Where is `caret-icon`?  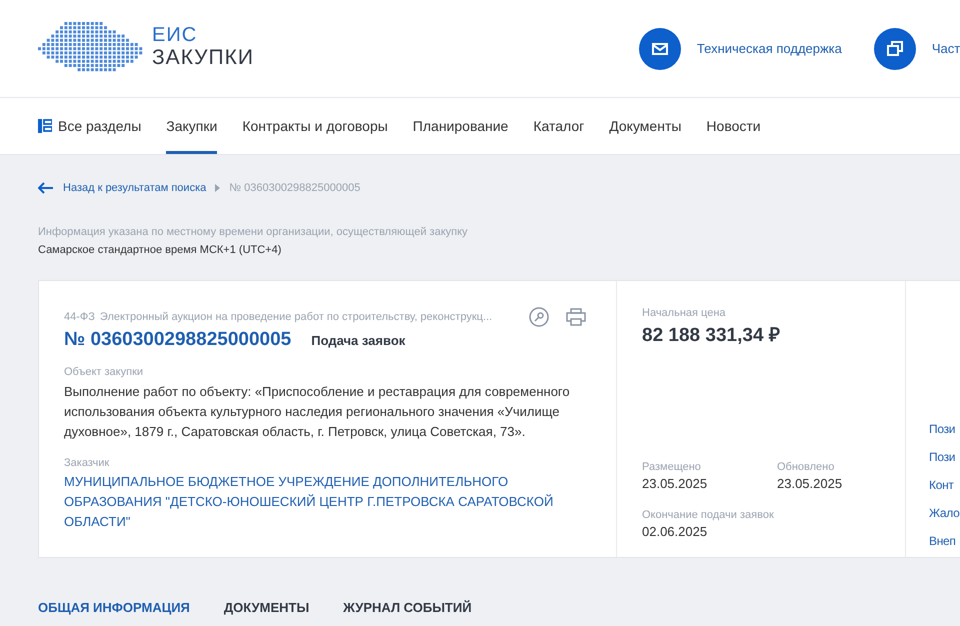 caret-icon is located at coordinates (217, 188).